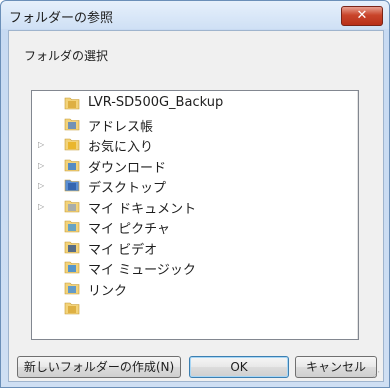 The image size is (390, 388). What do you see at coordinates (195, 15) in the screenshot?
I see `title-bar: フォルダーの参照 ✕` at bounding box center [195, 15].